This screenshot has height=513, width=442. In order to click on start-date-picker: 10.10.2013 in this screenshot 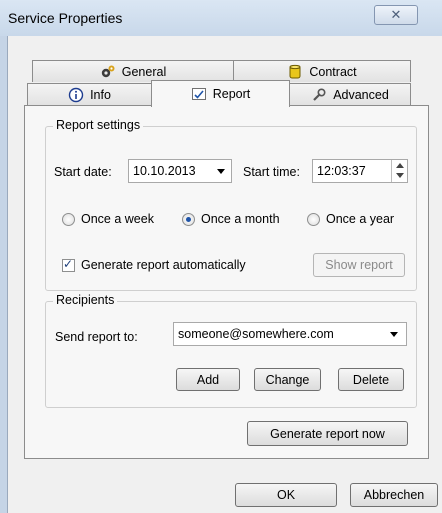, I will do `click(180, 171)`.